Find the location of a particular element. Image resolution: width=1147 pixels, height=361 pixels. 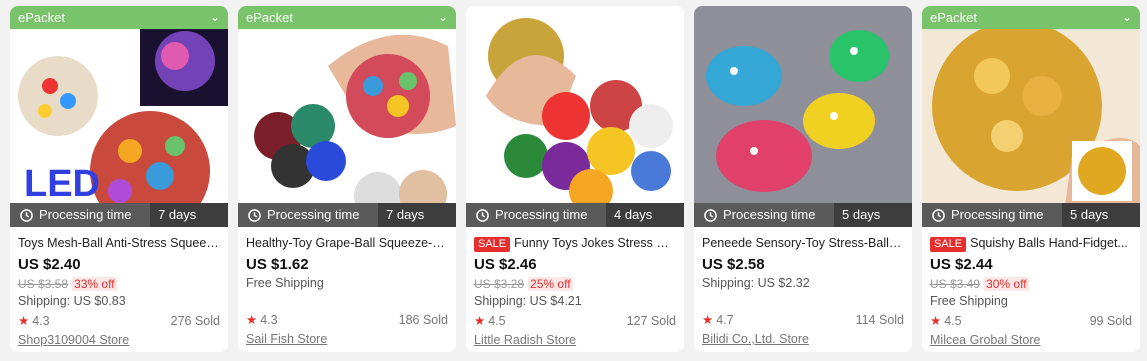

product-photo-gold-squishy-ball is located at coordinates (1031, 116).